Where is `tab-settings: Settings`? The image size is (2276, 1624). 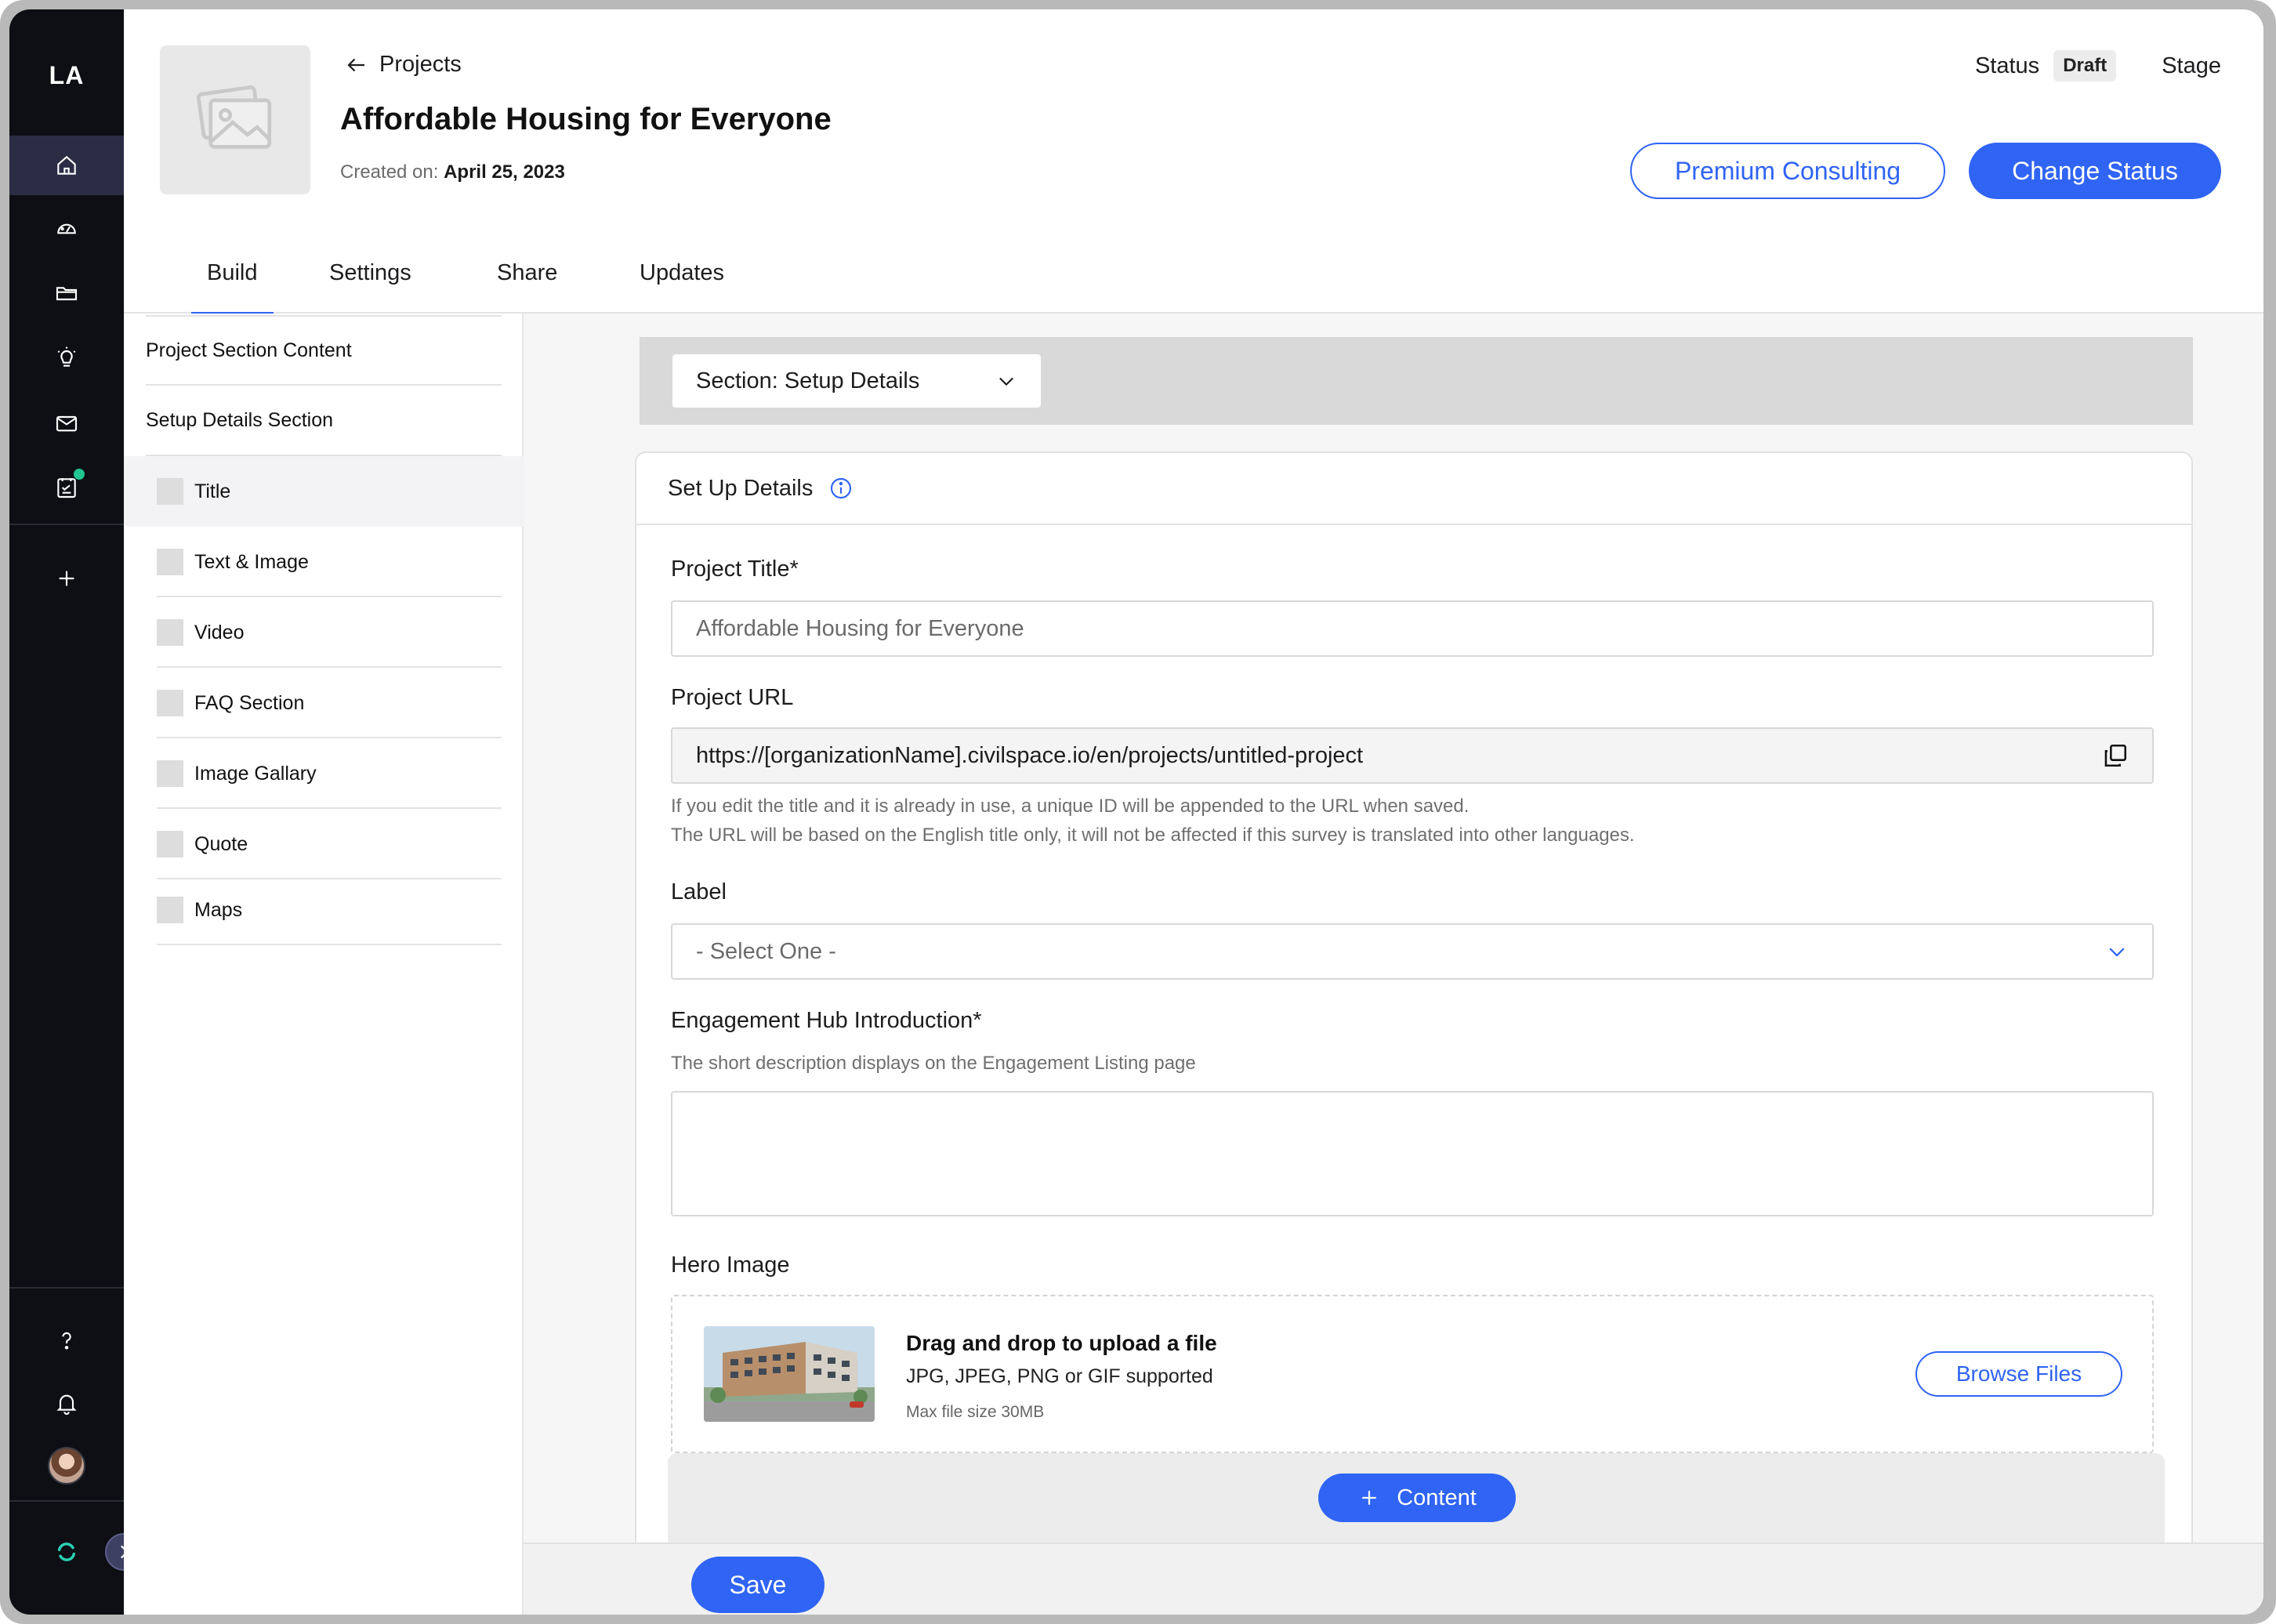 tab-settings: Settings is located at coordinates (370, 287).